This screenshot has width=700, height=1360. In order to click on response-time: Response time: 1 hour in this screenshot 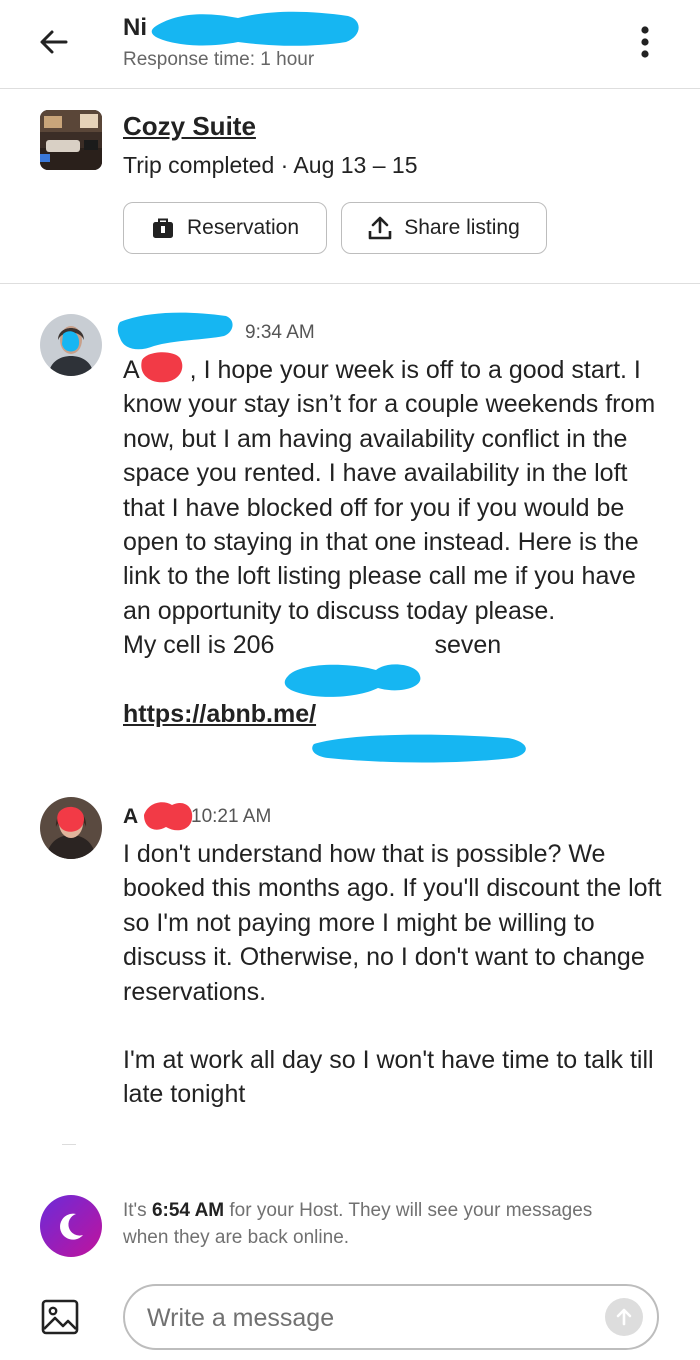, I will do `click(219, 59)`.